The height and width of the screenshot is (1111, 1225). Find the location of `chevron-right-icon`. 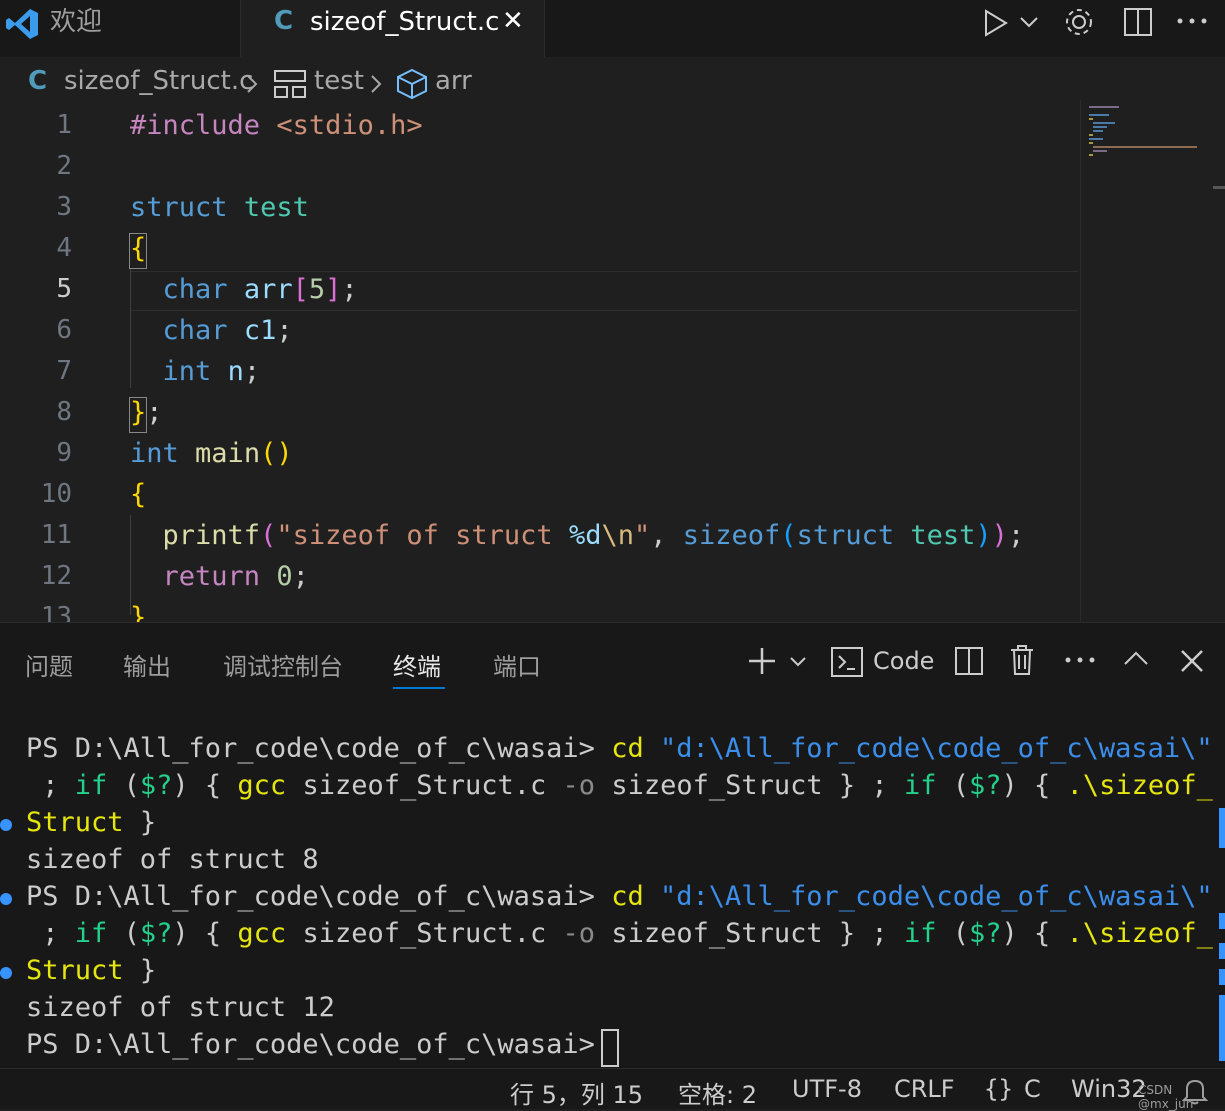

chevron-right-icon is located at coordinates (252, 84).